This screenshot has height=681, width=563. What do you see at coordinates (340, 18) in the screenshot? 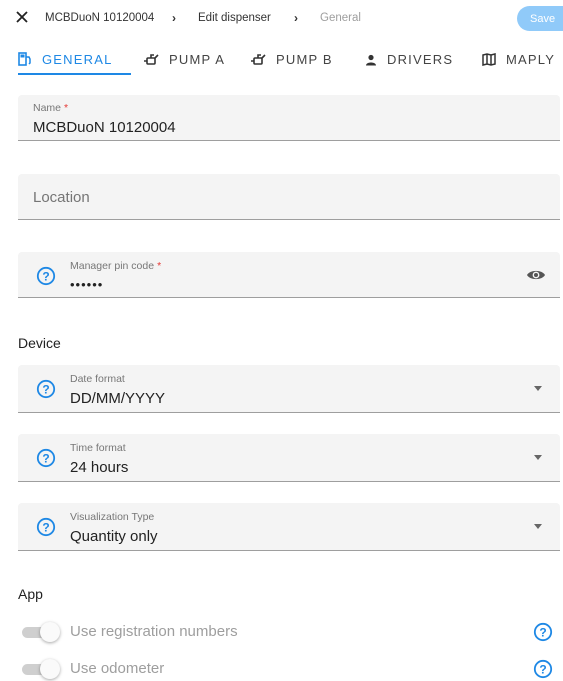
I see `breadcrumb-general: General` at bounding box center [340, 18].